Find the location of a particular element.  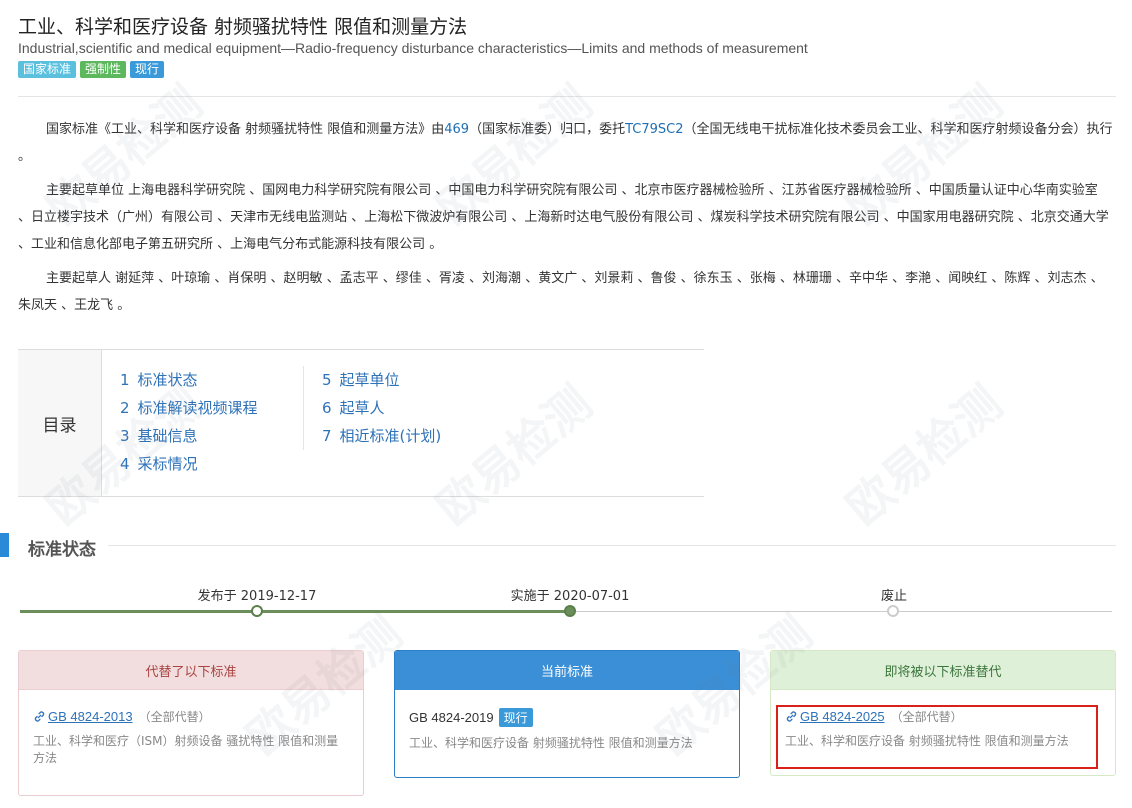

timeline-label-abolished: 废止 is located at coordinates (894, 596).